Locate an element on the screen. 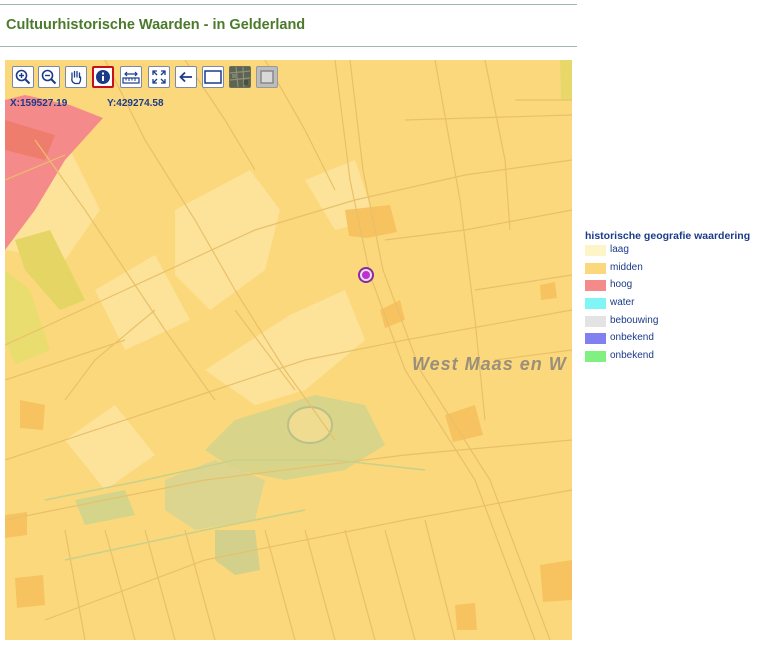 Image resolution: width=770 pixels, height=648 pixels. aerial-photo-icon is located at coordinates (240, 77).